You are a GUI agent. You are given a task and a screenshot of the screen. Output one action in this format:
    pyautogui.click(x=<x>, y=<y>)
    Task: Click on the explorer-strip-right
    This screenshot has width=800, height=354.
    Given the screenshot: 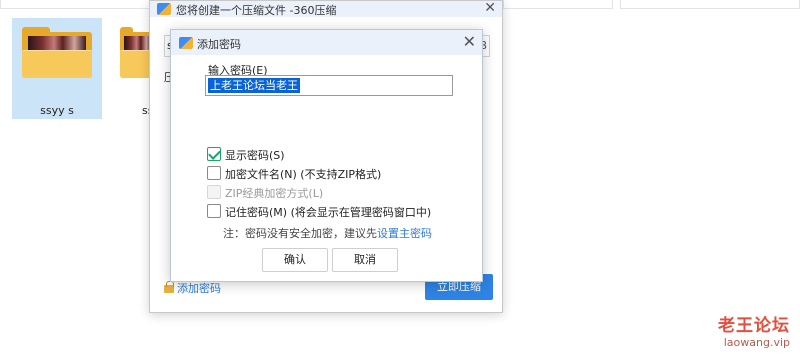 What is the action you would take?
    pyautogui.click(x=710, y=4)
    